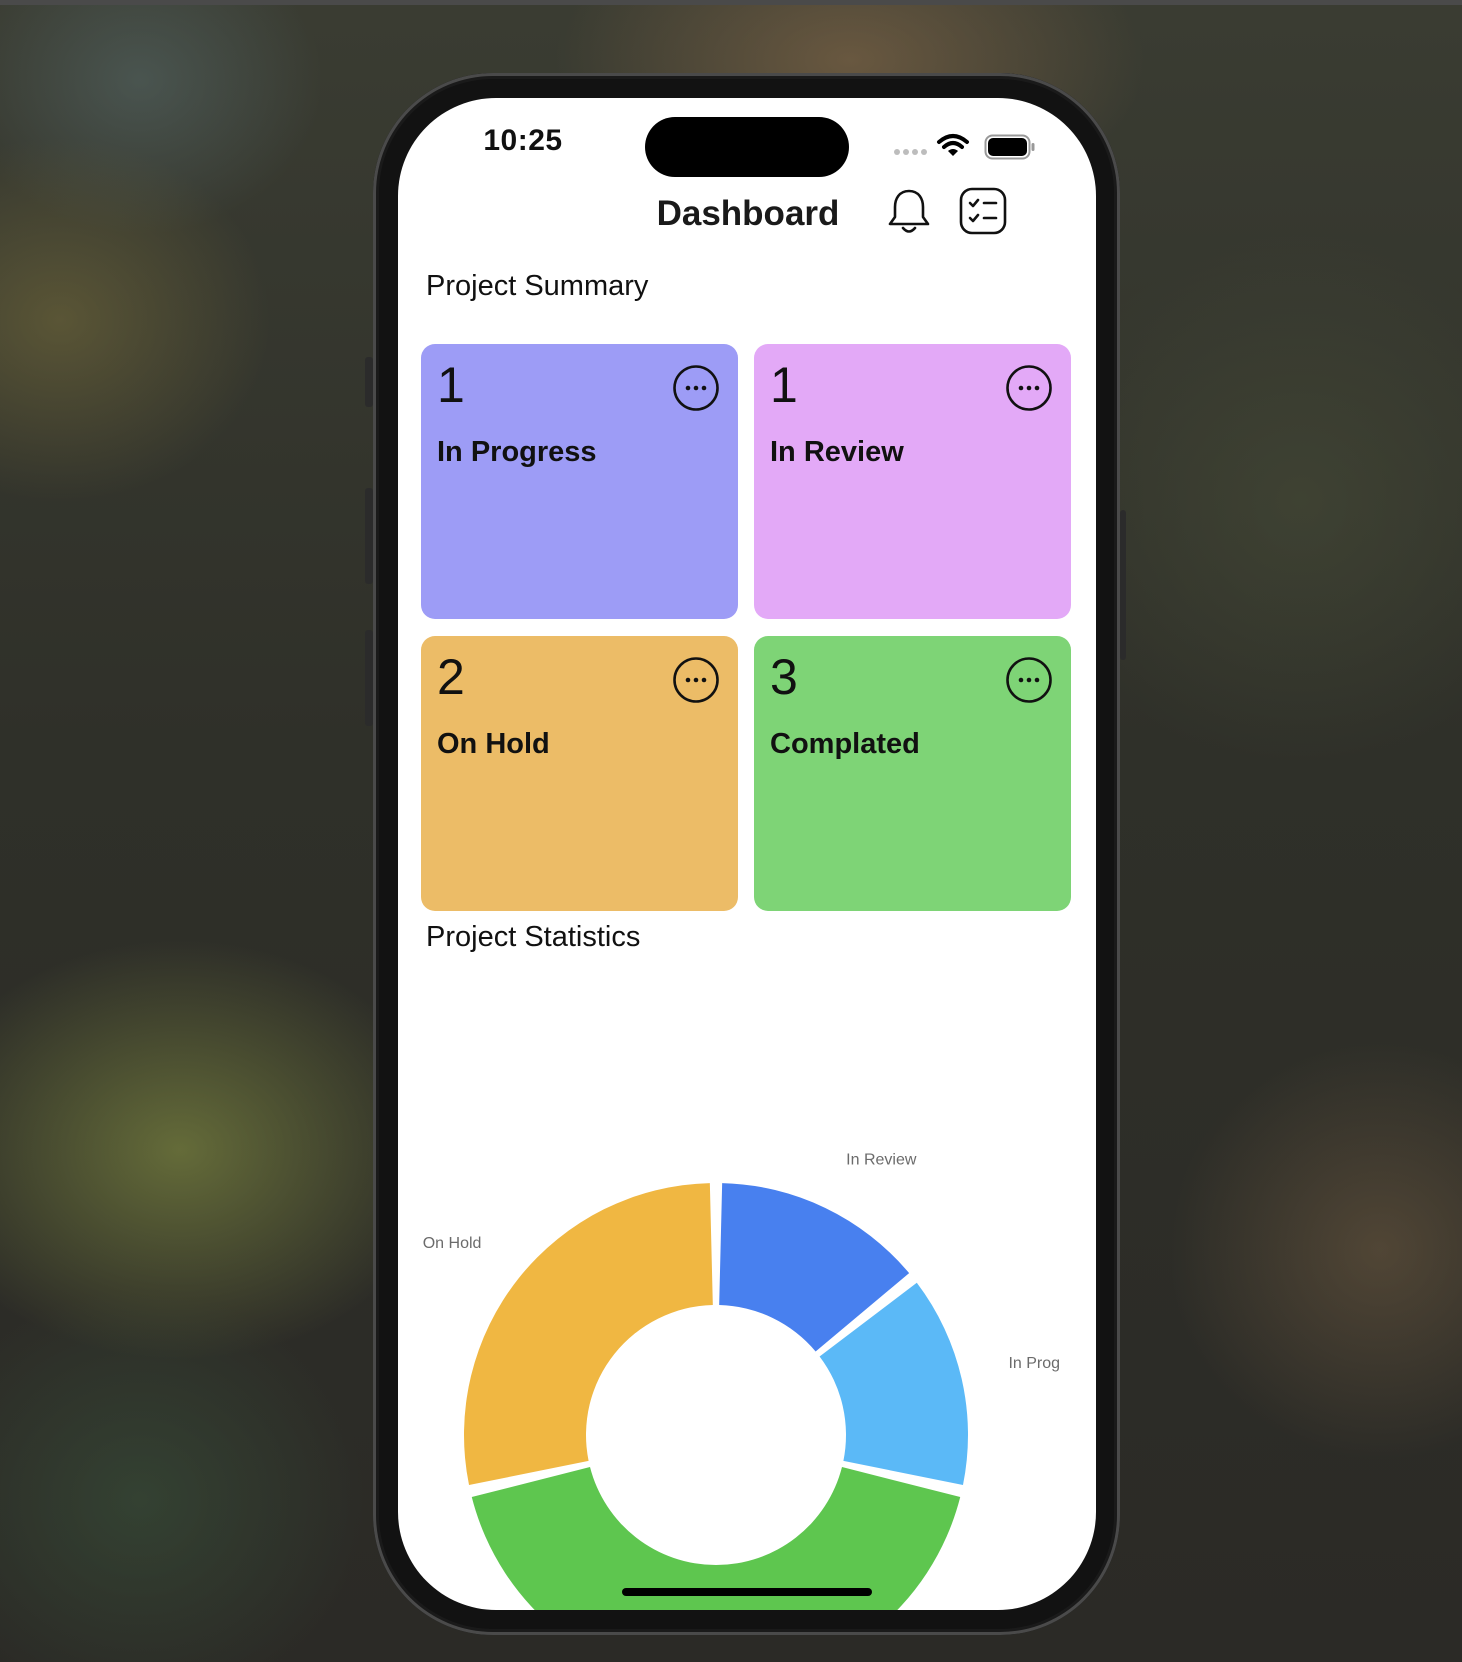  What do you see at coordinates (741, 1381) in the screenshot?
I see `project-statistics-chart: In Review In Prog On Hold` at bounding box center [741, 1381].